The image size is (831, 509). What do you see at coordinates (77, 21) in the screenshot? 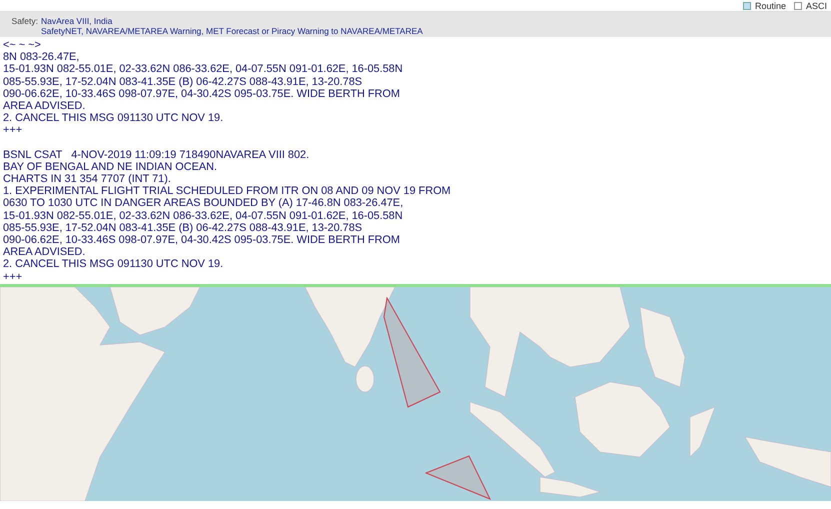
I see `navarea-value: NavArea VIII, India` at bounding box center [77, 21].